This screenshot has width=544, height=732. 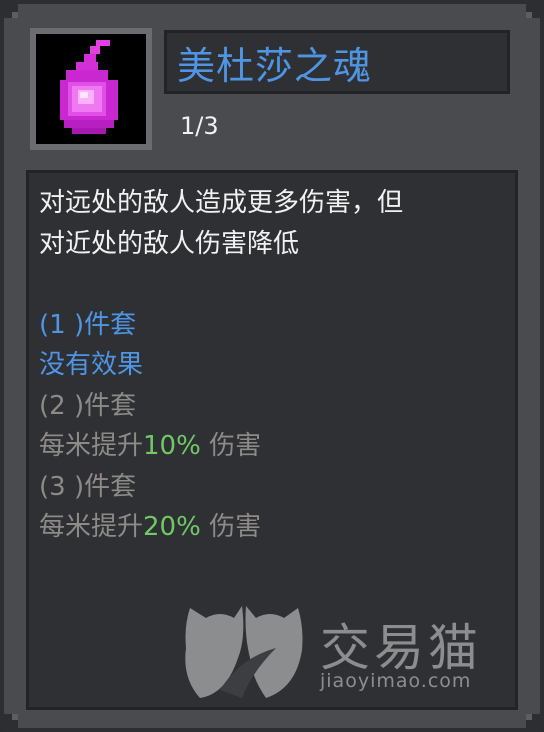 What do you see at coordinates (345, 648) in the screenshot?
I see `watermark: 交易猫 jiaoyimao.com` at bounding box center [345, 648].